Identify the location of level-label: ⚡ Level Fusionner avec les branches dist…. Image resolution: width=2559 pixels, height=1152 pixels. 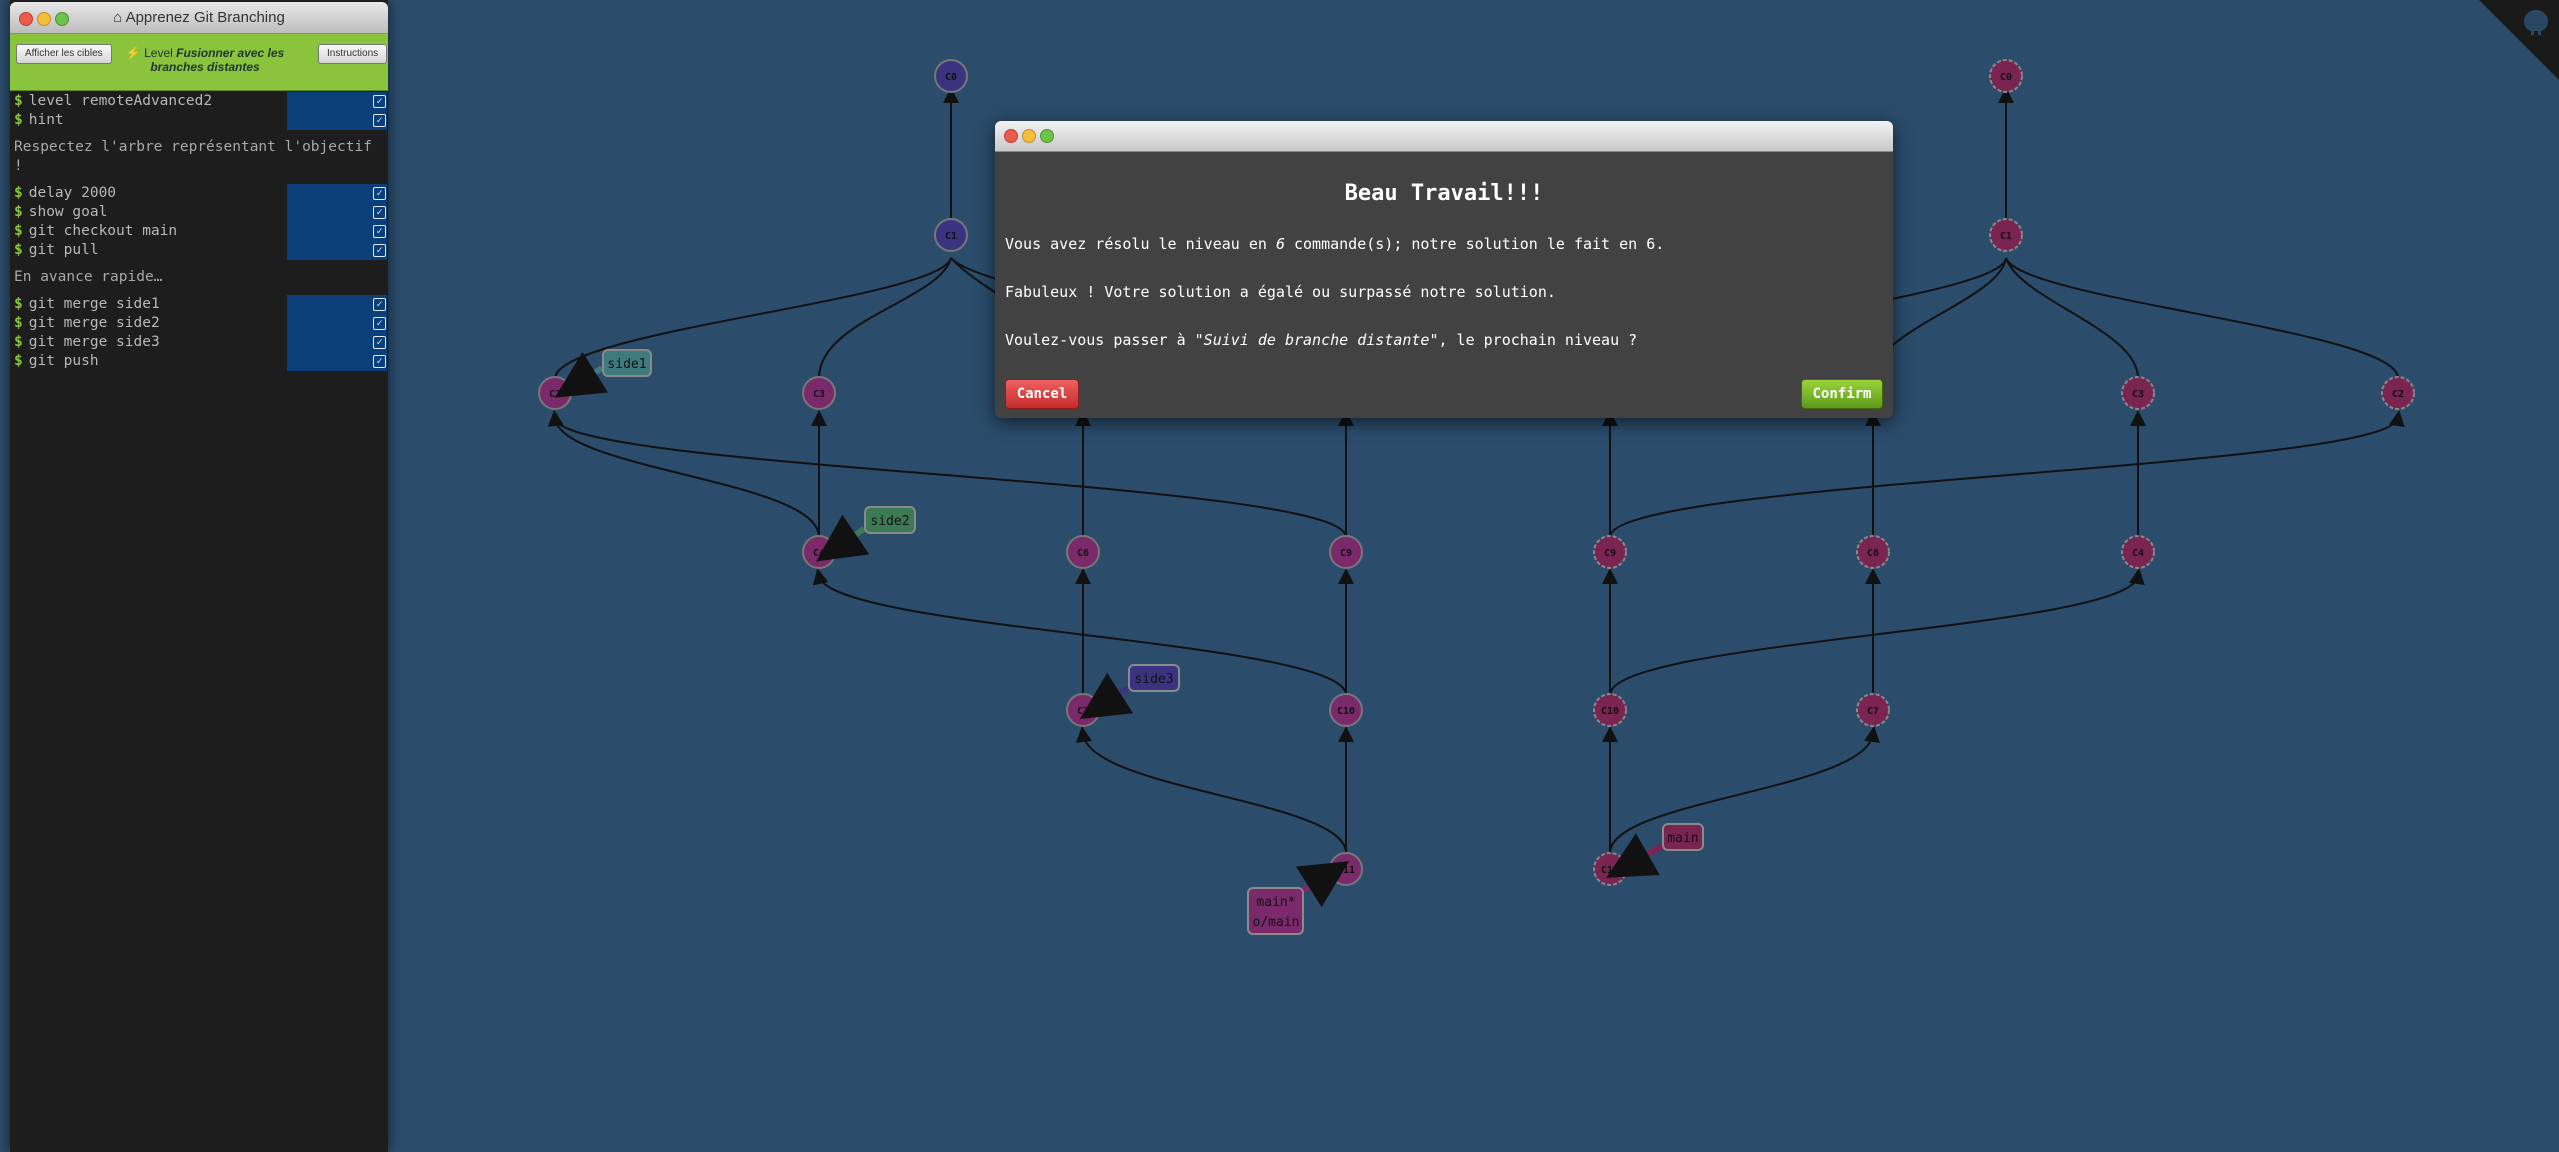
(205, 60).